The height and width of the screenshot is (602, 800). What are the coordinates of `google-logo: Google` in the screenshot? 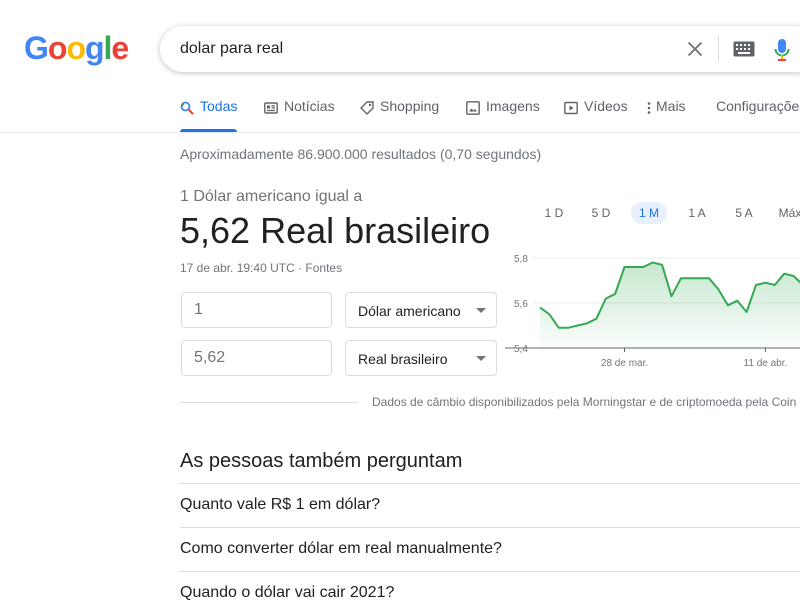 It's located at (76, 48).